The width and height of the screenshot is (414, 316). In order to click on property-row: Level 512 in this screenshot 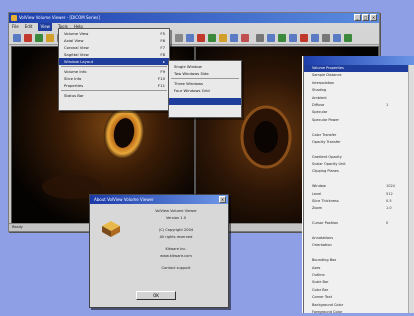, I will do `click(359, 194)`.